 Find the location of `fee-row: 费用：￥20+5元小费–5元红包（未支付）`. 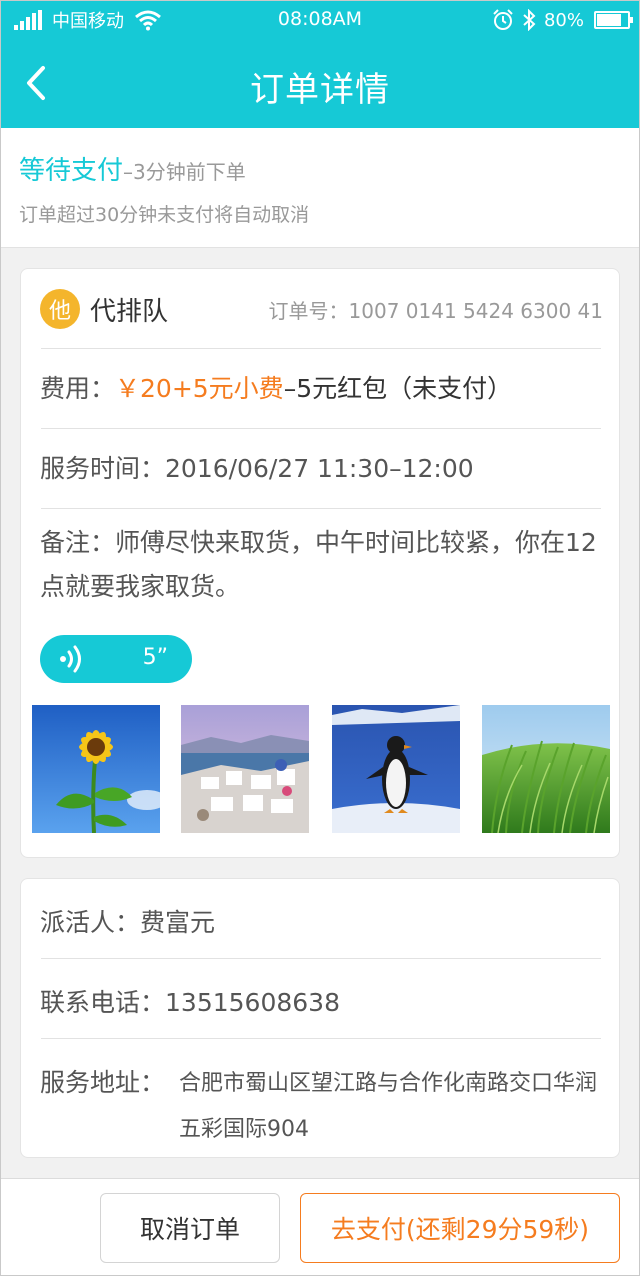

fee-row: 费用：￥20+5元小费–5元红包（未支付） is located at coordinates (276, 387).